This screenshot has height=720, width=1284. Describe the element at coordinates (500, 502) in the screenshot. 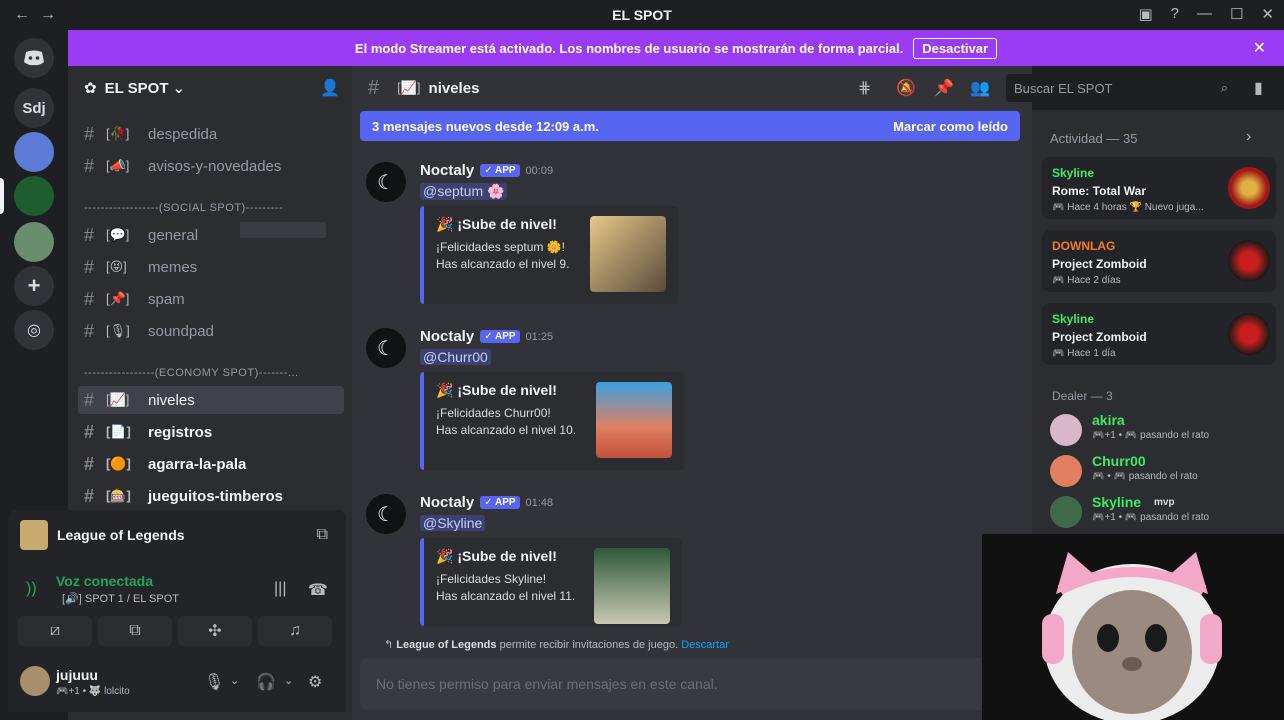

I see `app-badge: ✓ APP` at that location.